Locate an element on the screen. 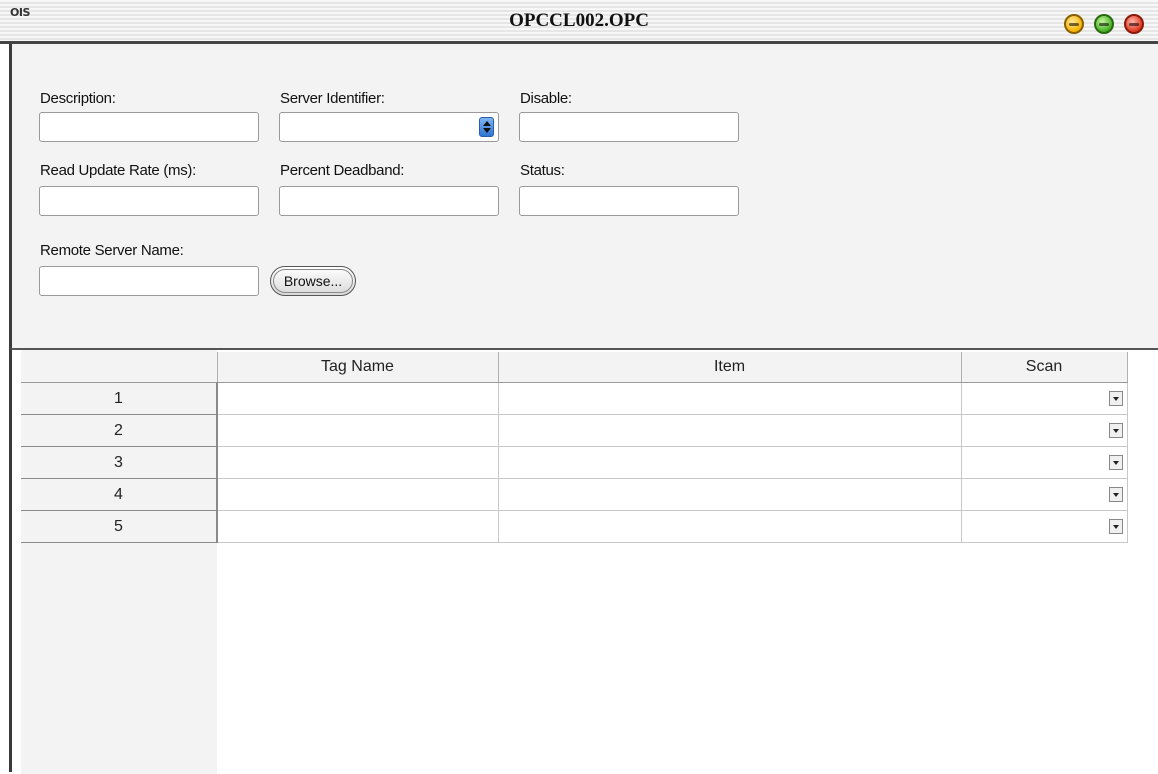 This screenshot has height=774, width=1158. description-label: Description: is located at coordinates (78, 98).